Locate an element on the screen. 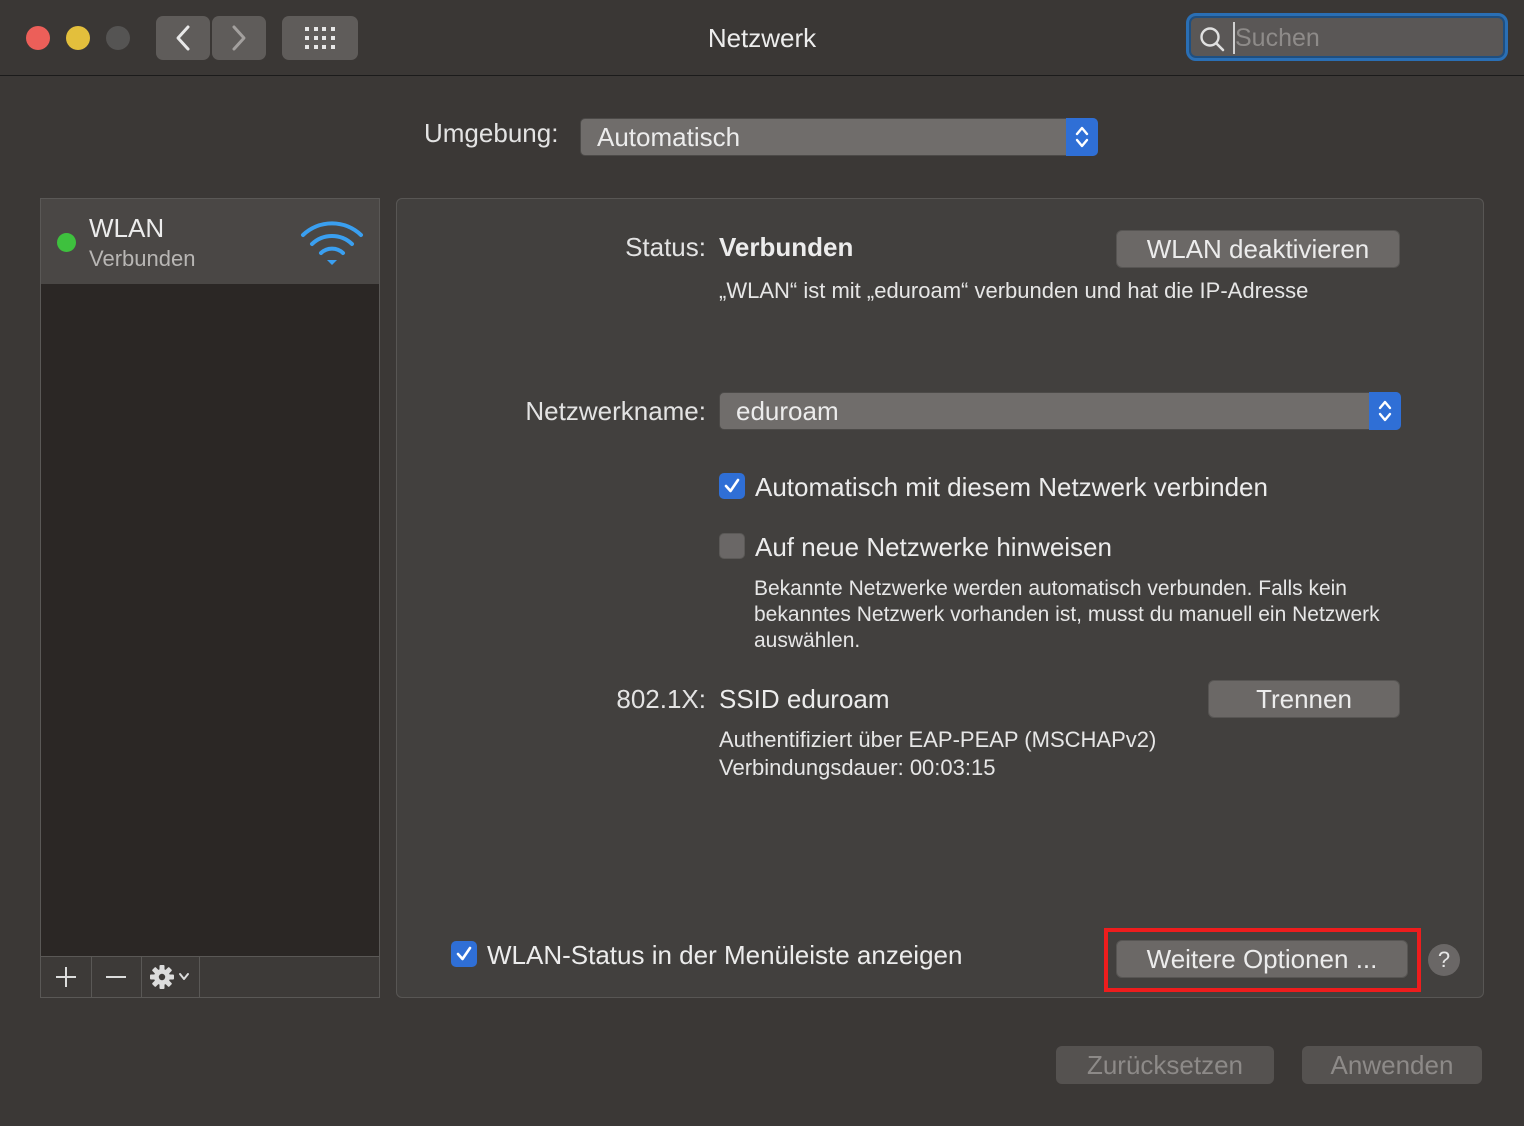 This screenshot has width=1524, height=1126. show-all-button is located at coordinates (320, 38).